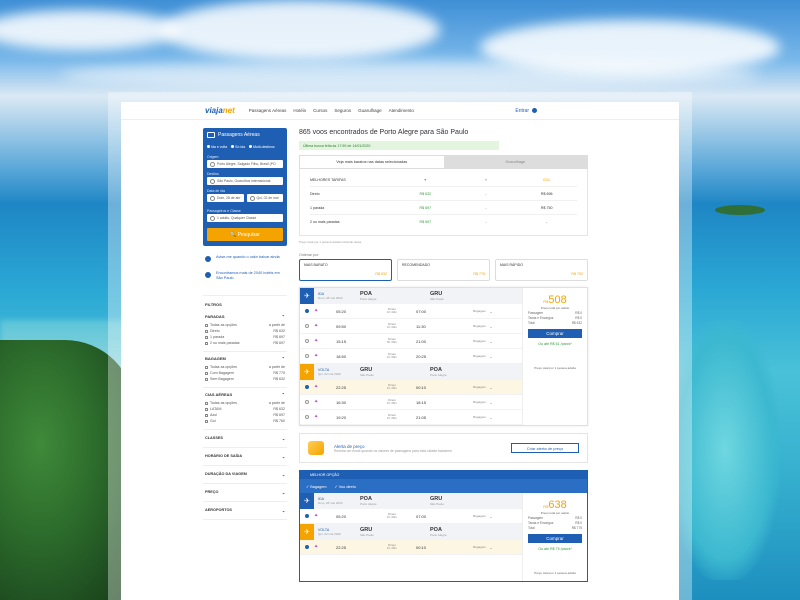 The height and width of the screenshot is (600, 800). What do you see at coordinates (264, 198) in the screenshot?
I see `date-back-field: Qui, 02 de mai` at bounding box center [264, 198].